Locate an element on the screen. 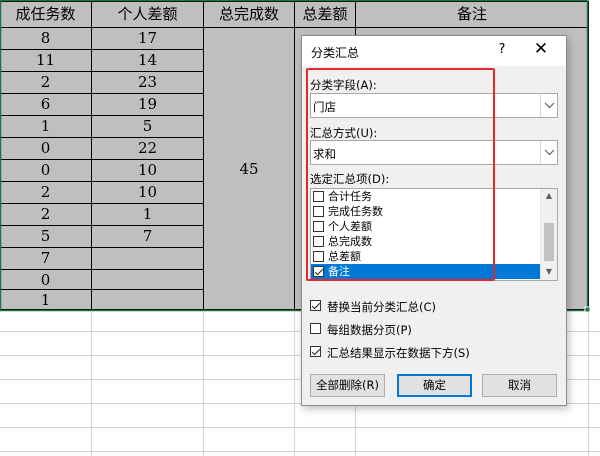 This screenshot has height=456, width=600. scroll-thumb is located at coordinates (549, 242).